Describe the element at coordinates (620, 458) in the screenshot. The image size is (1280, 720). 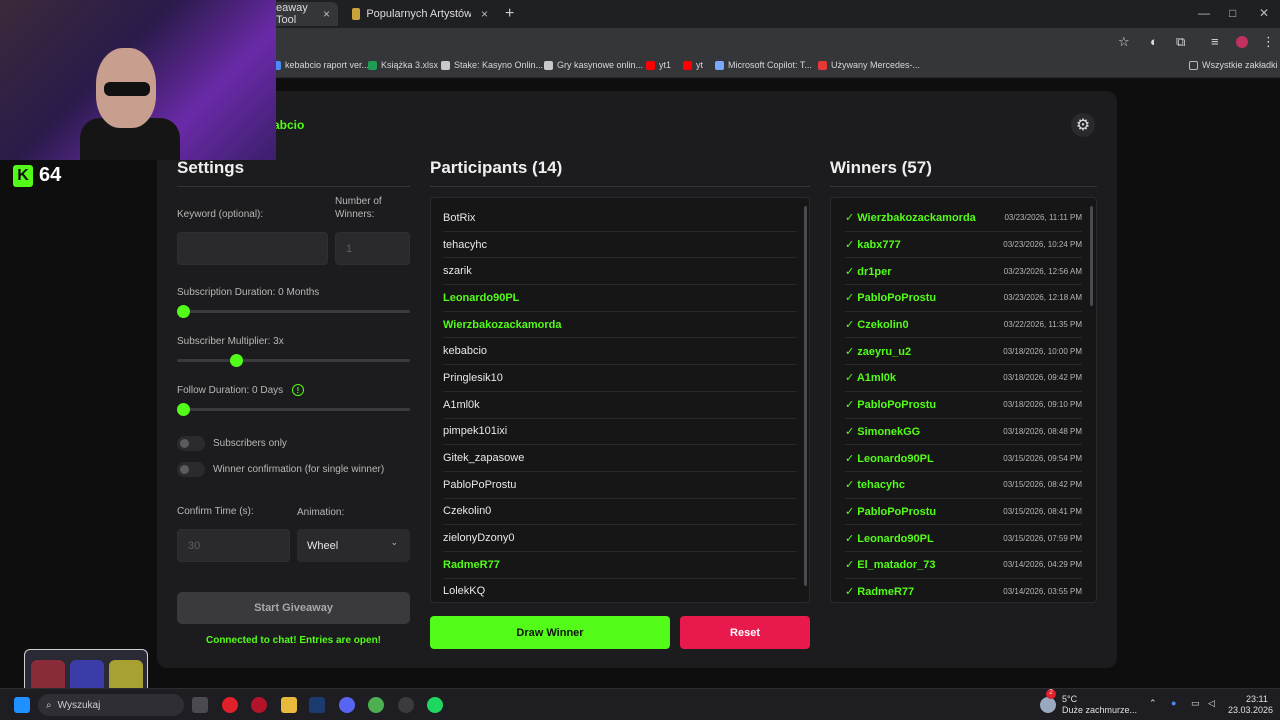
I see `participant-row: Gitek_zapasowe` at that location.